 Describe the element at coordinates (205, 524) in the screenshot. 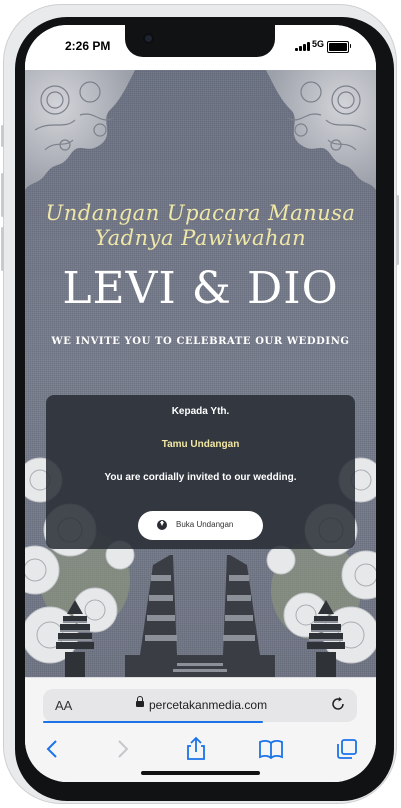

I see `open-invitation-label: Buka Undangan` at that location.